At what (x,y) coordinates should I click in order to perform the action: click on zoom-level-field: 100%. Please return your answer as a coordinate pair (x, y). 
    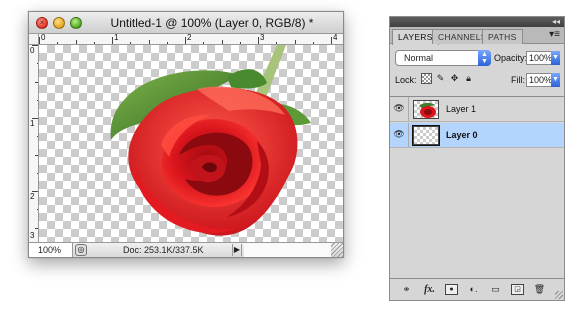
    Looking at the image, I should click on (51, 250).